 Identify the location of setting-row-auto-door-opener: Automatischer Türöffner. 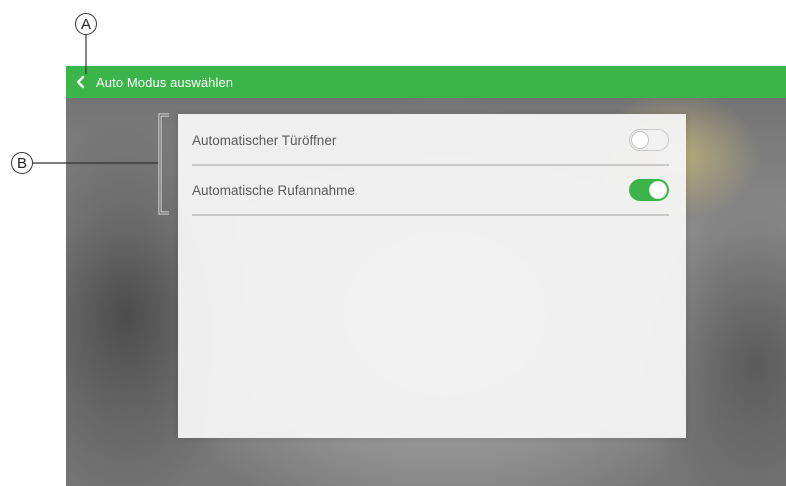
(430, 141).